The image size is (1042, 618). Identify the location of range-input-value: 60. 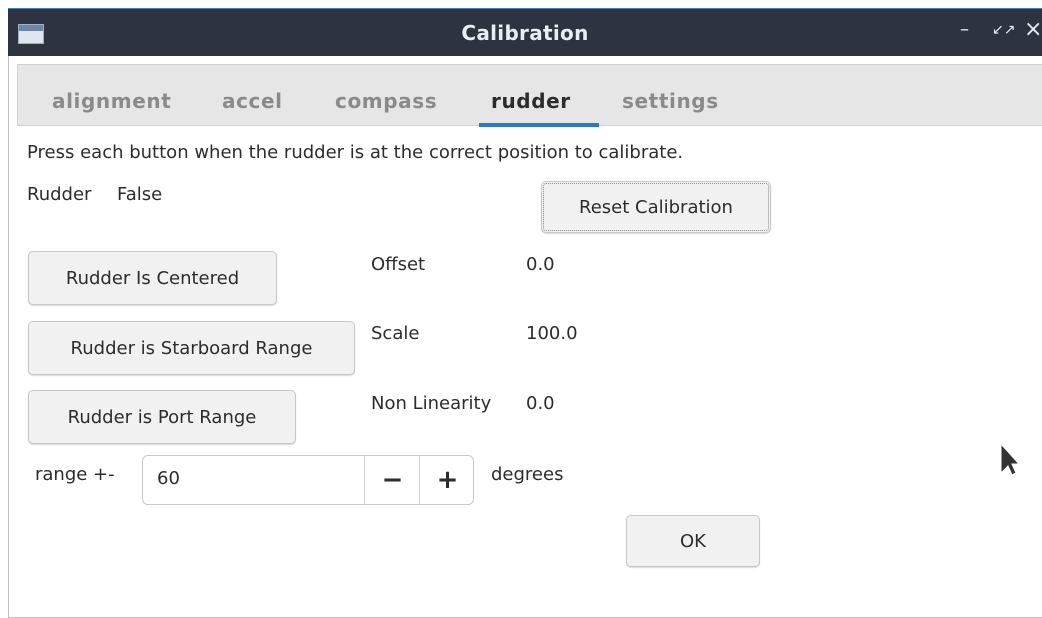
(168, 478).